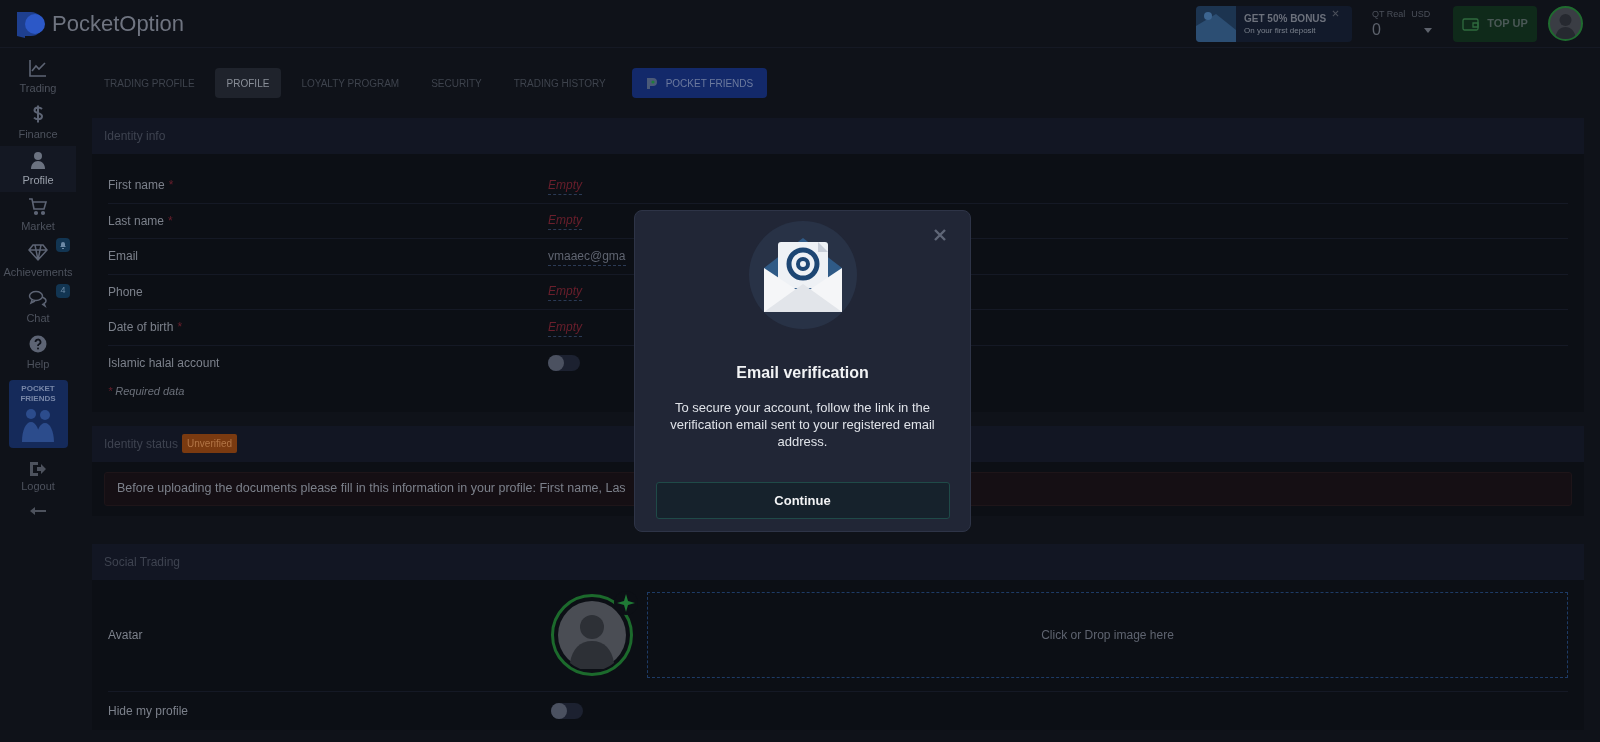  I want to click on continue-button: Continue, so click(802, 500).